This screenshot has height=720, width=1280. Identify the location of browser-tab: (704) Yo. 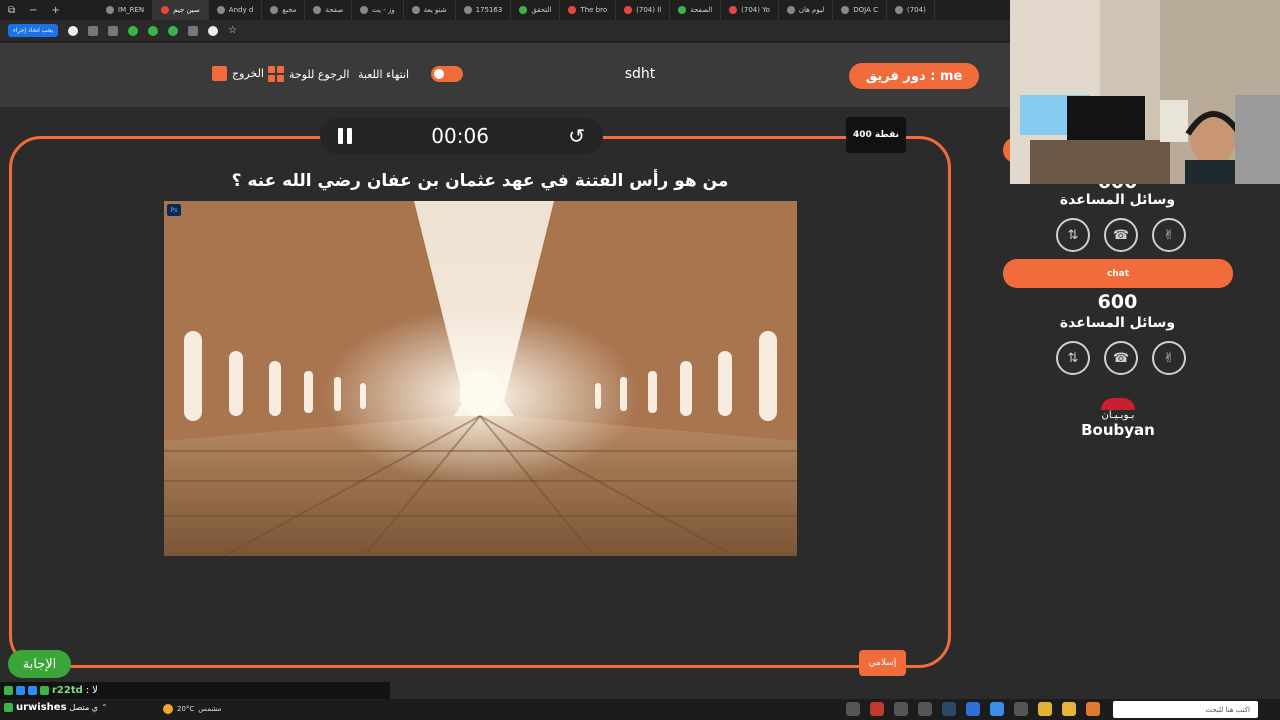
(750, 10).